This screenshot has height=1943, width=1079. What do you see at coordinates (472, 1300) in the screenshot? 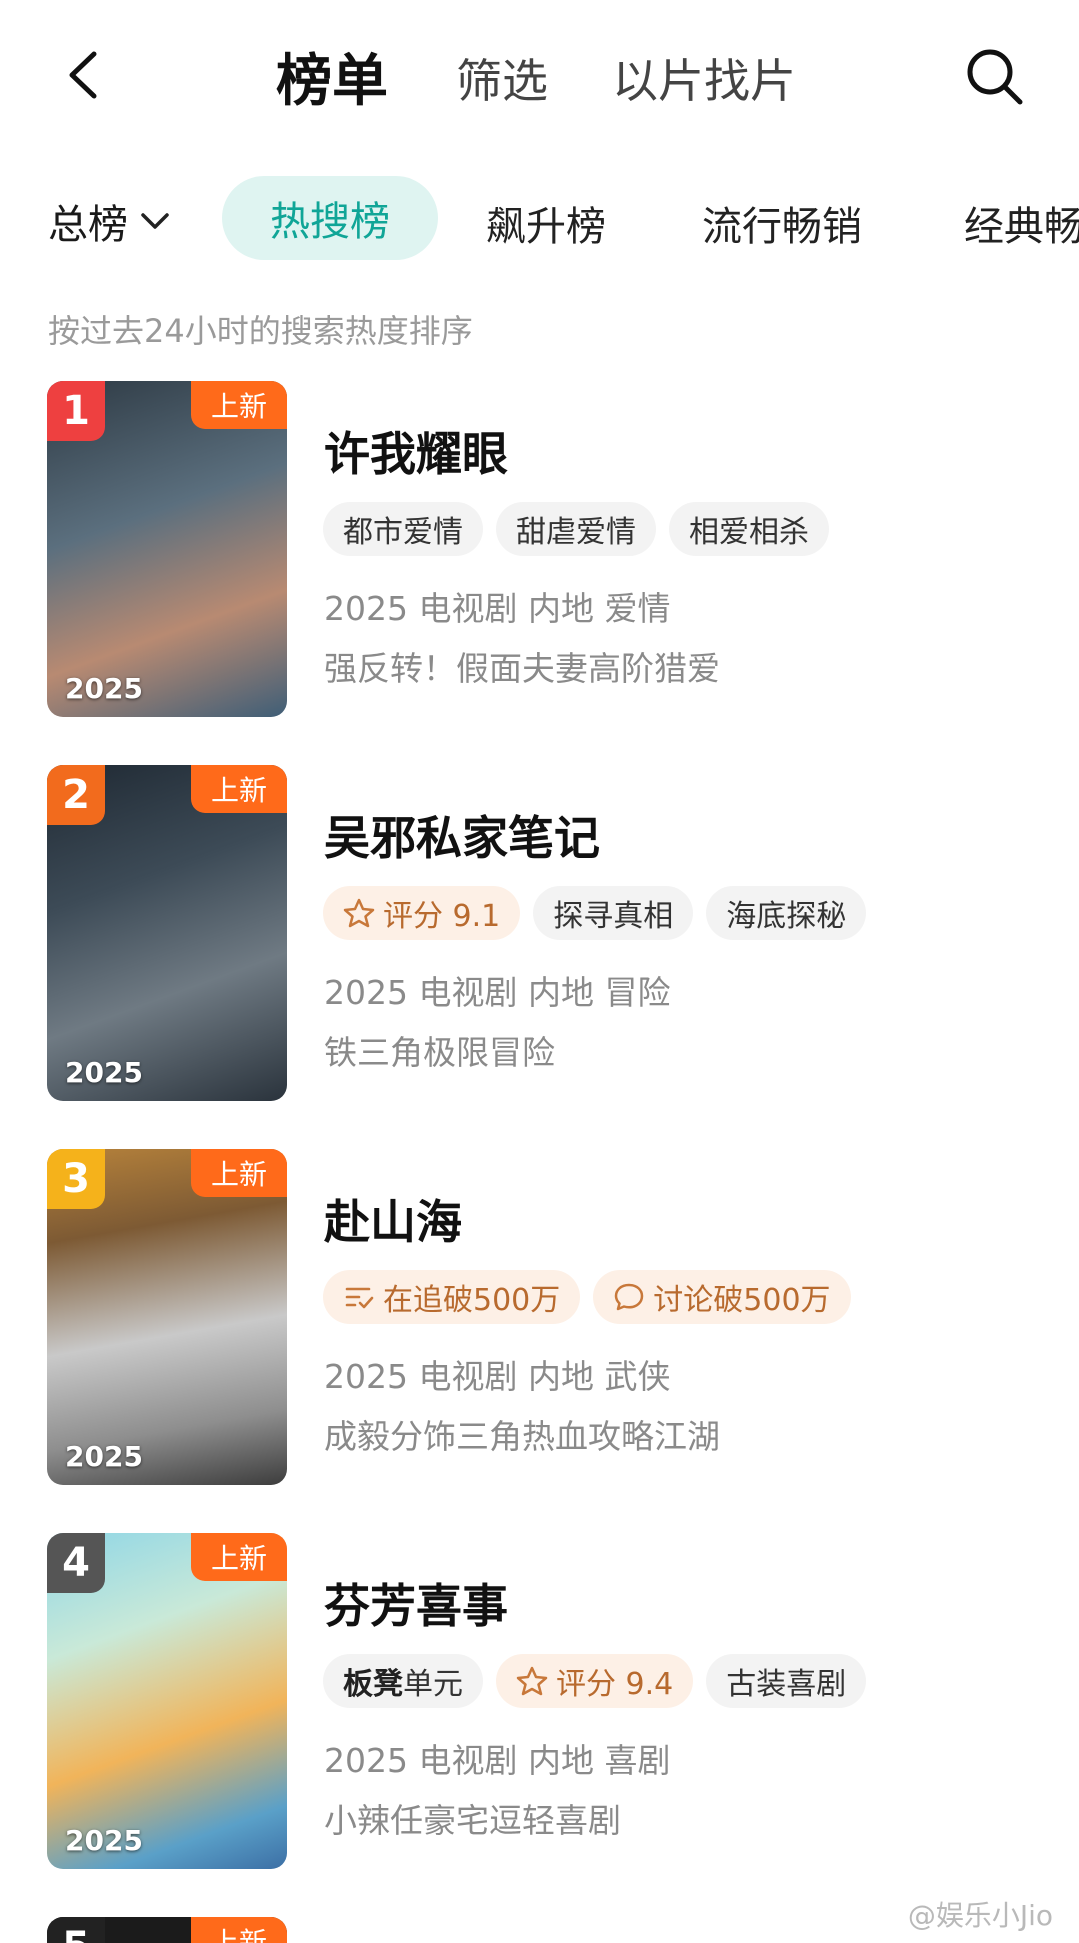
I see `following-text: 在追破500万` at bounding box center [472, 1300].